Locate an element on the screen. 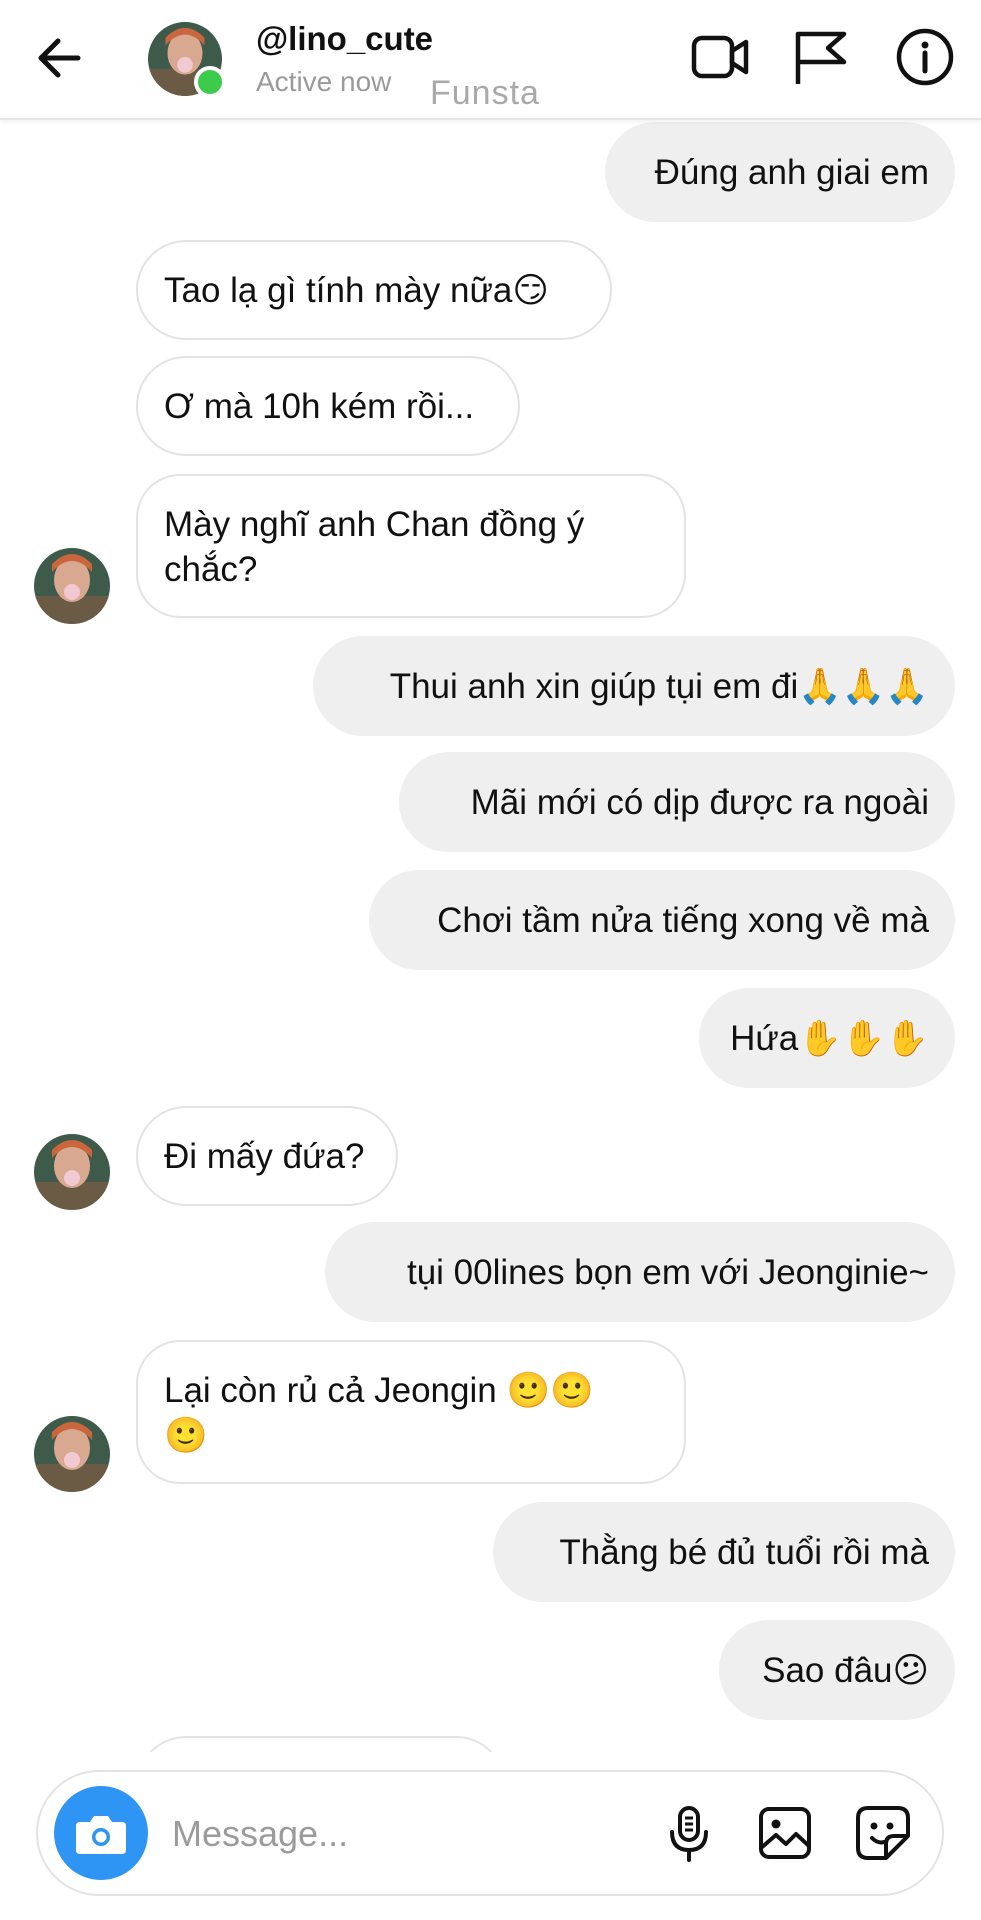  camera-icon is located at coordinates (101, 1835).